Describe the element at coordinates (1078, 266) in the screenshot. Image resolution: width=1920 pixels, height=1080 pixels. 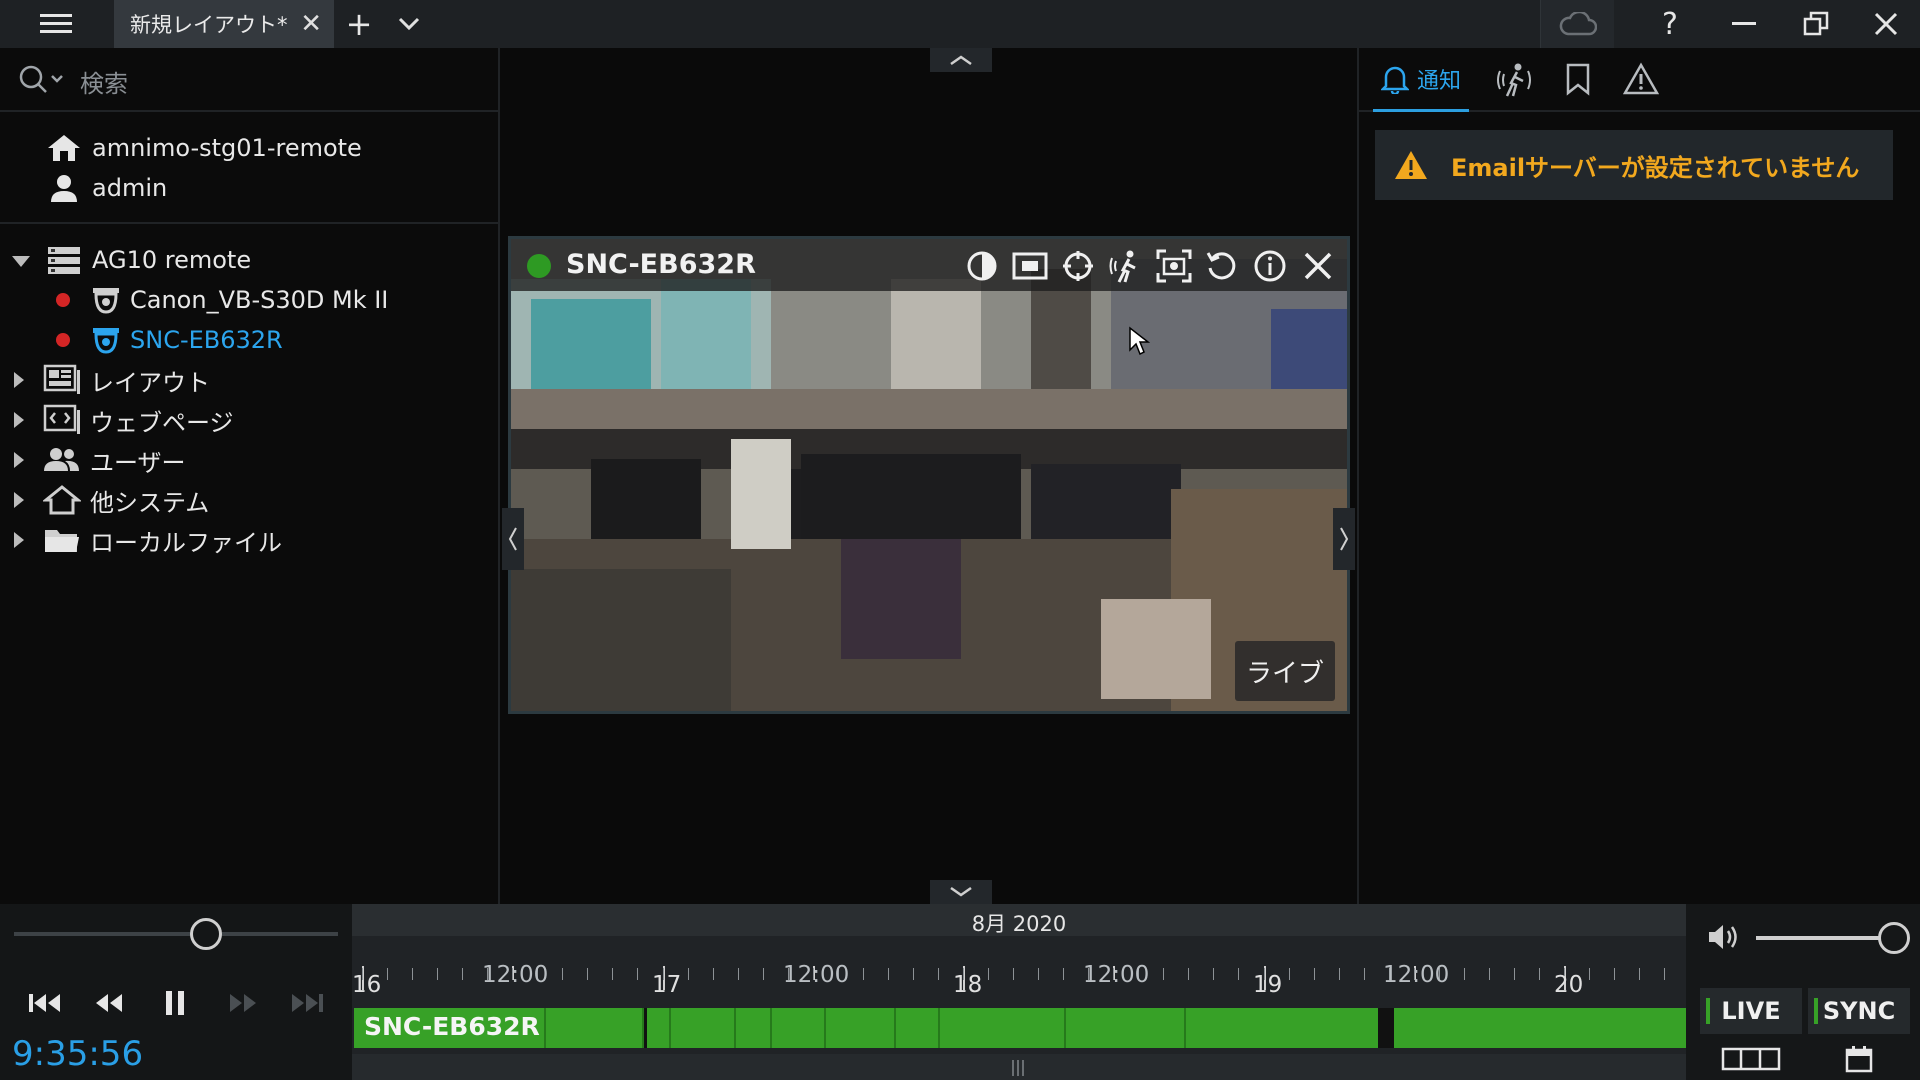
I see `ptz-target-icon` at that location.